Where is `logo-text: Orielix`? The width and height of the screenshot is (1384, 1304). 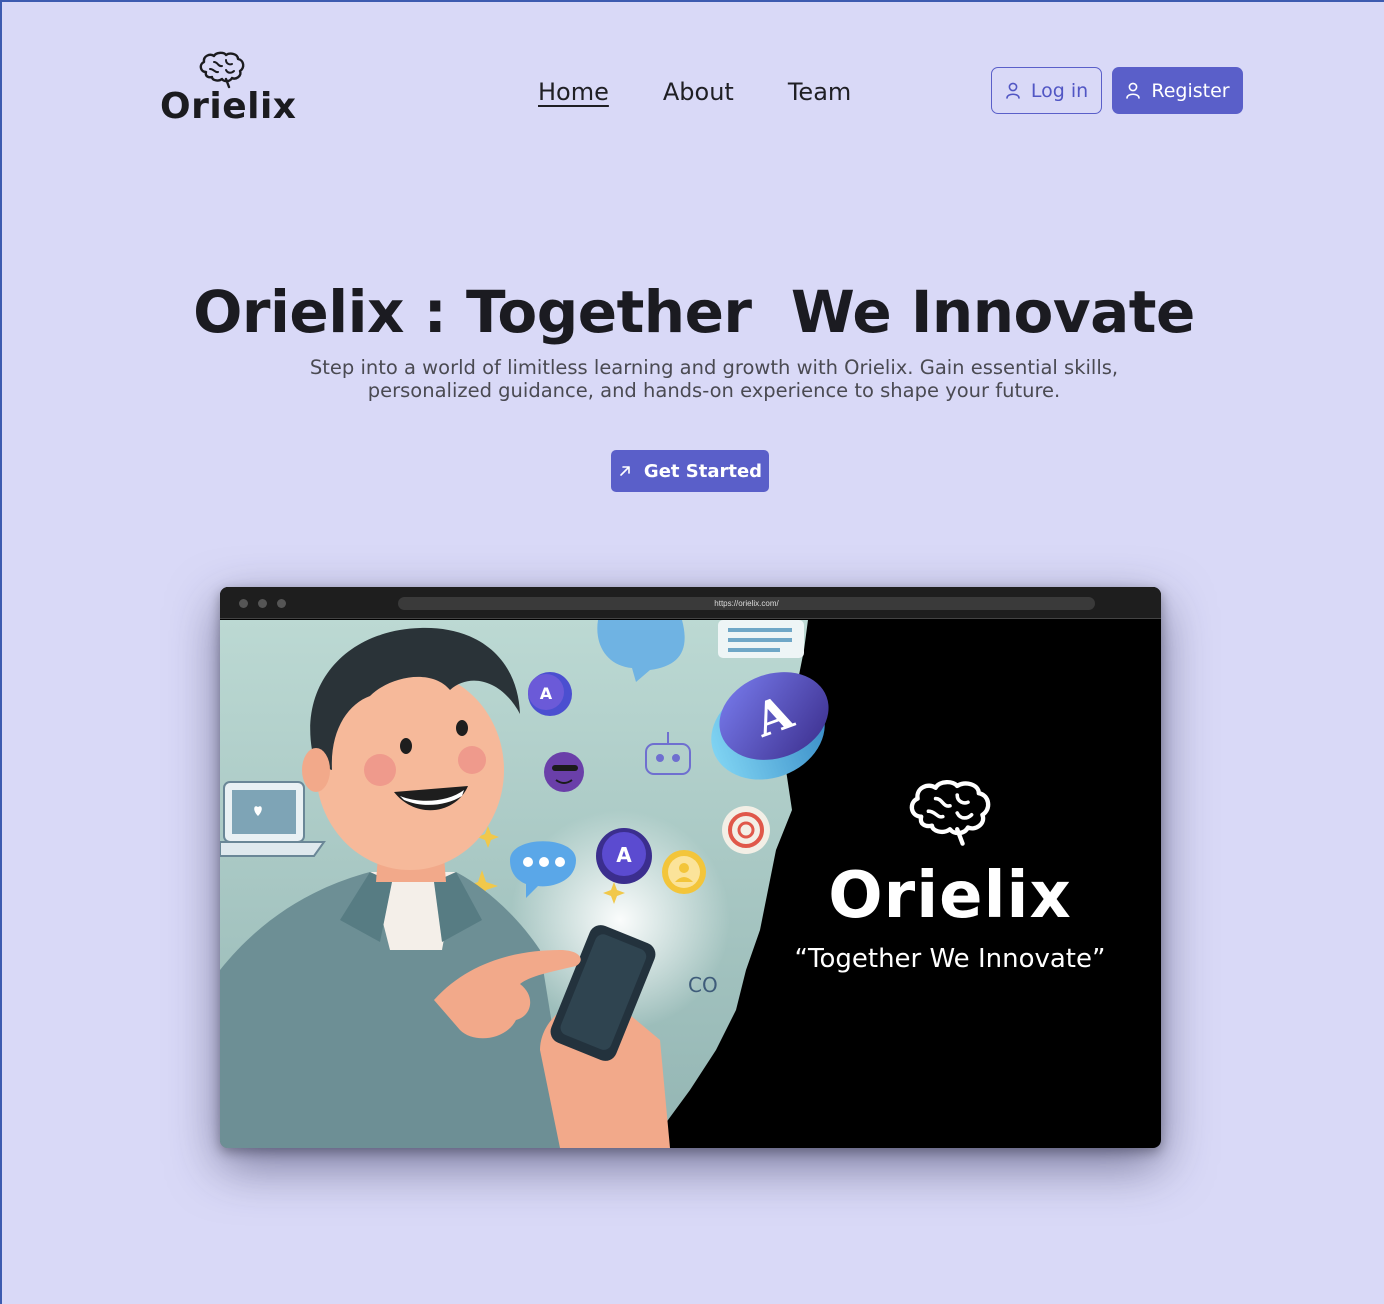
logo-text: Orielix is located at coordinates (228, 106).